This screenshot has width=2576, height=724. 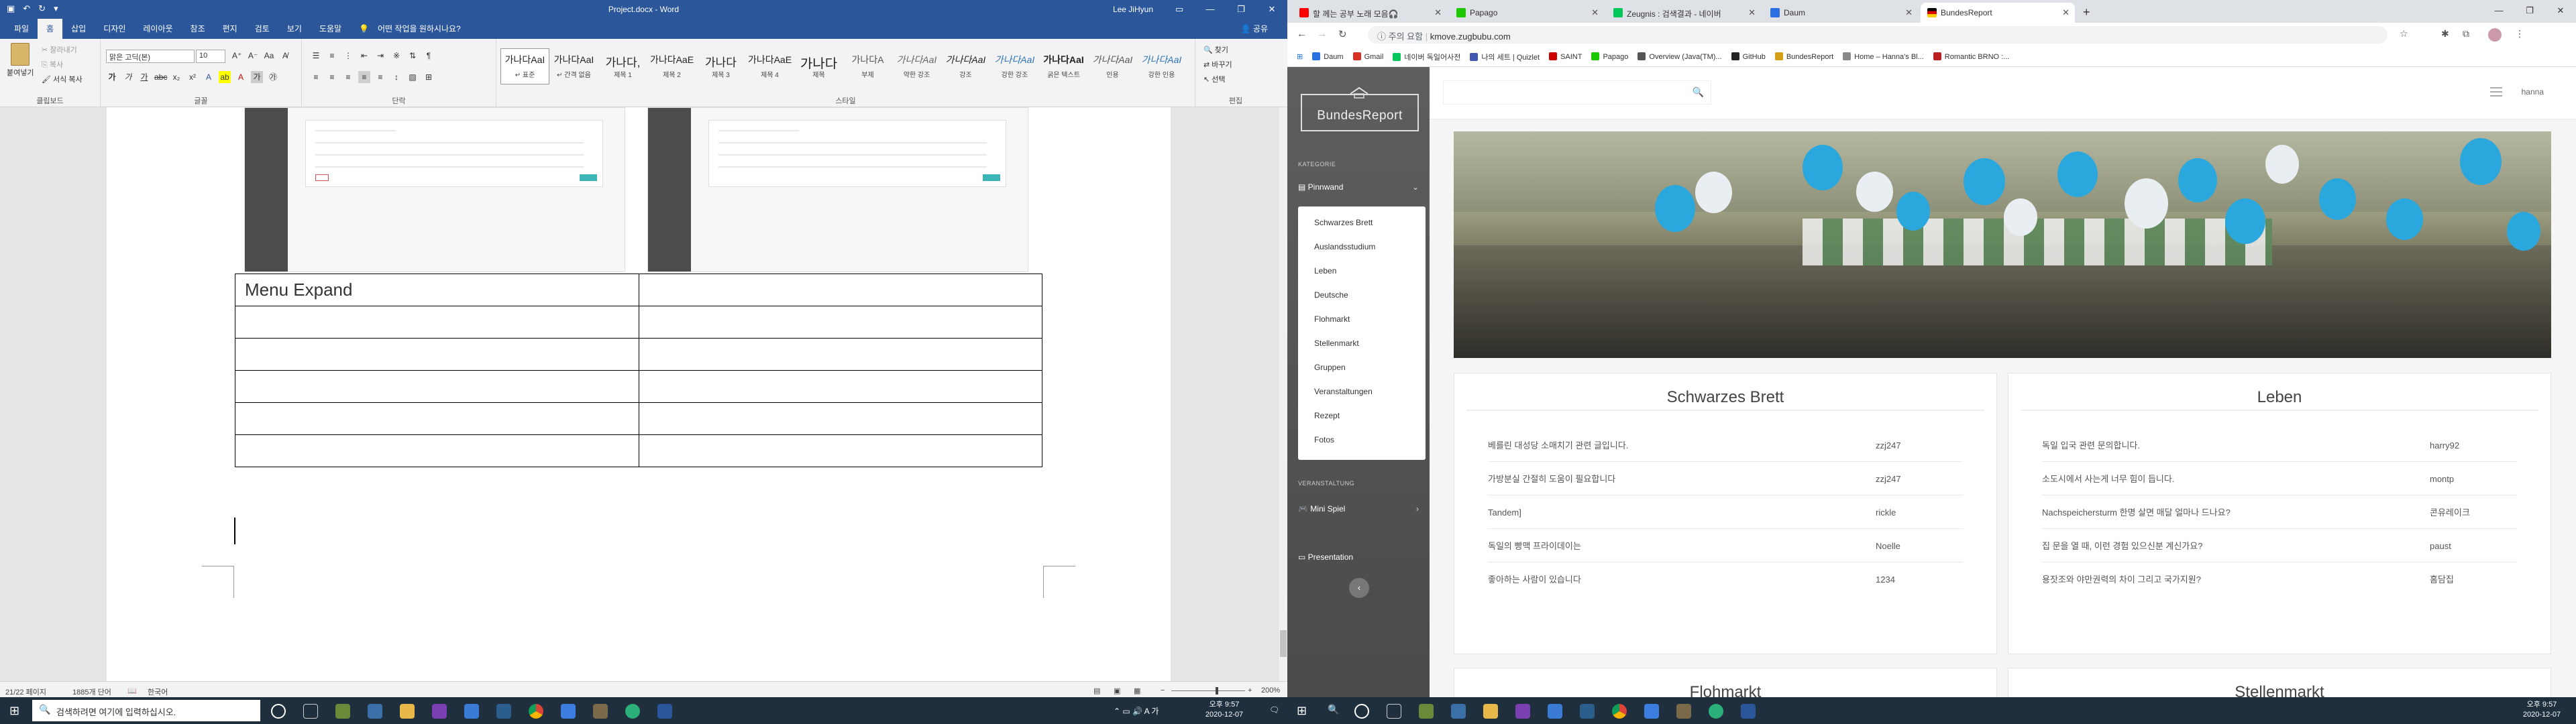 What do you see at coordinates (1748, 56) in the screenshot?
I see `bookmark-item: GitHub` at bounding box center [1748, 56].